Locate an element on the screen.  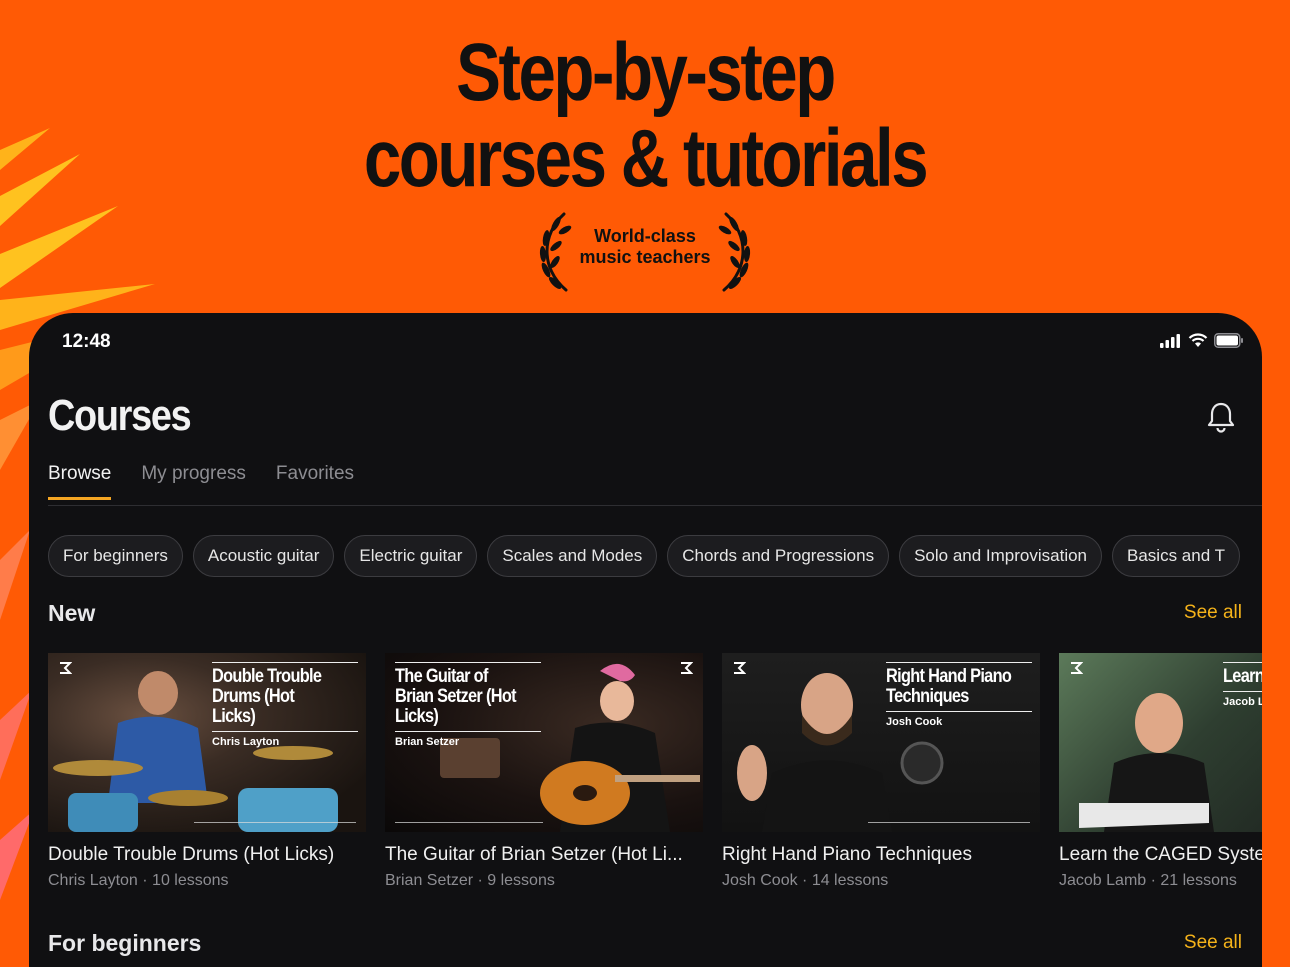
course-title: Right Hand Piano Techniques is located at coordinates (847, 854).